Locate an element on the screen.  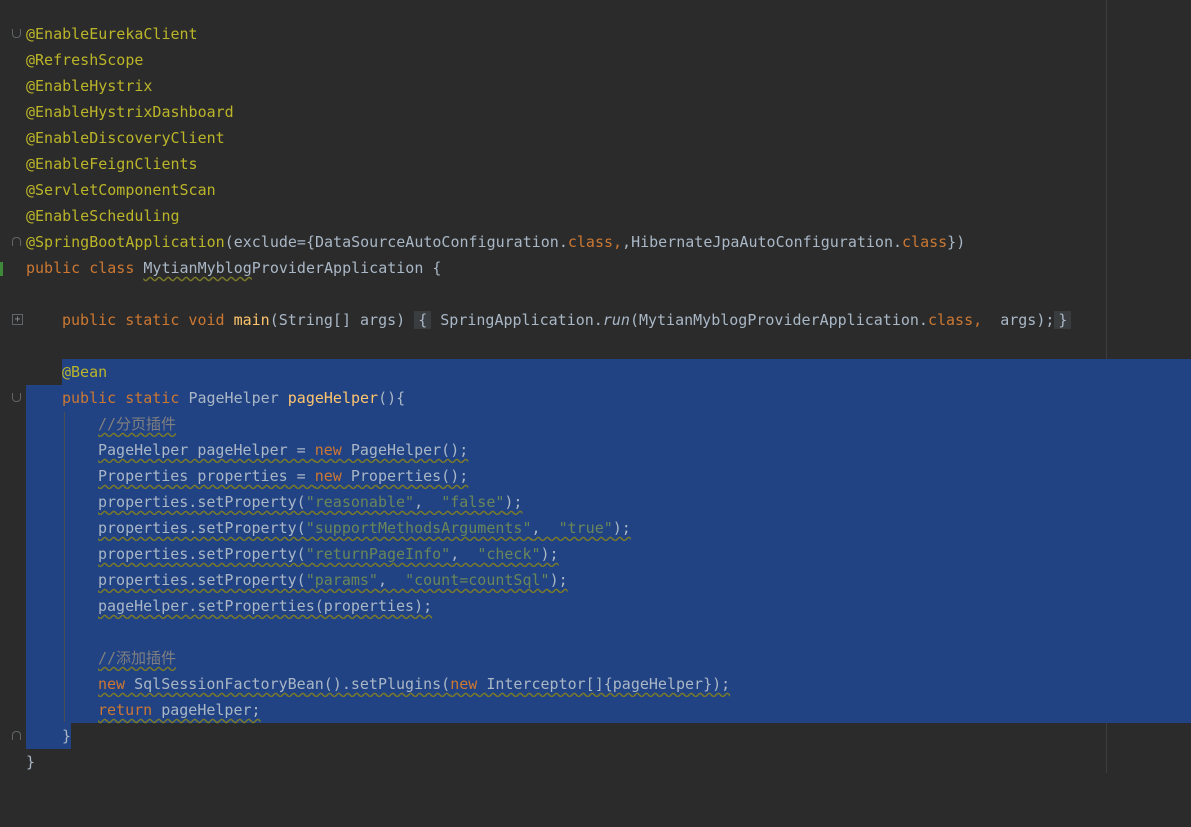
annotation-text: @EnableEurekaClient is located at coordinates (112, 34).